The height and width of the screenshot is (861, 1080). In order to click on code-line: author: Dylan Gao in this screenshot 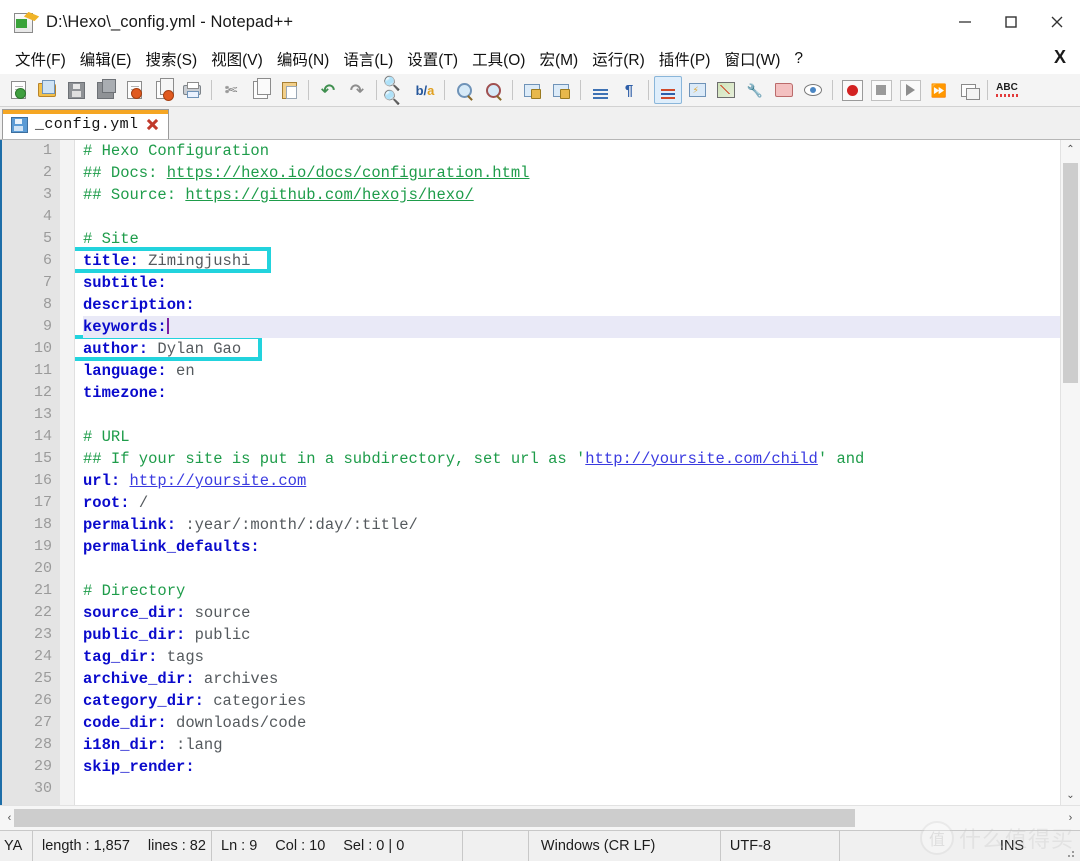, I will do `click(571, 349)`.